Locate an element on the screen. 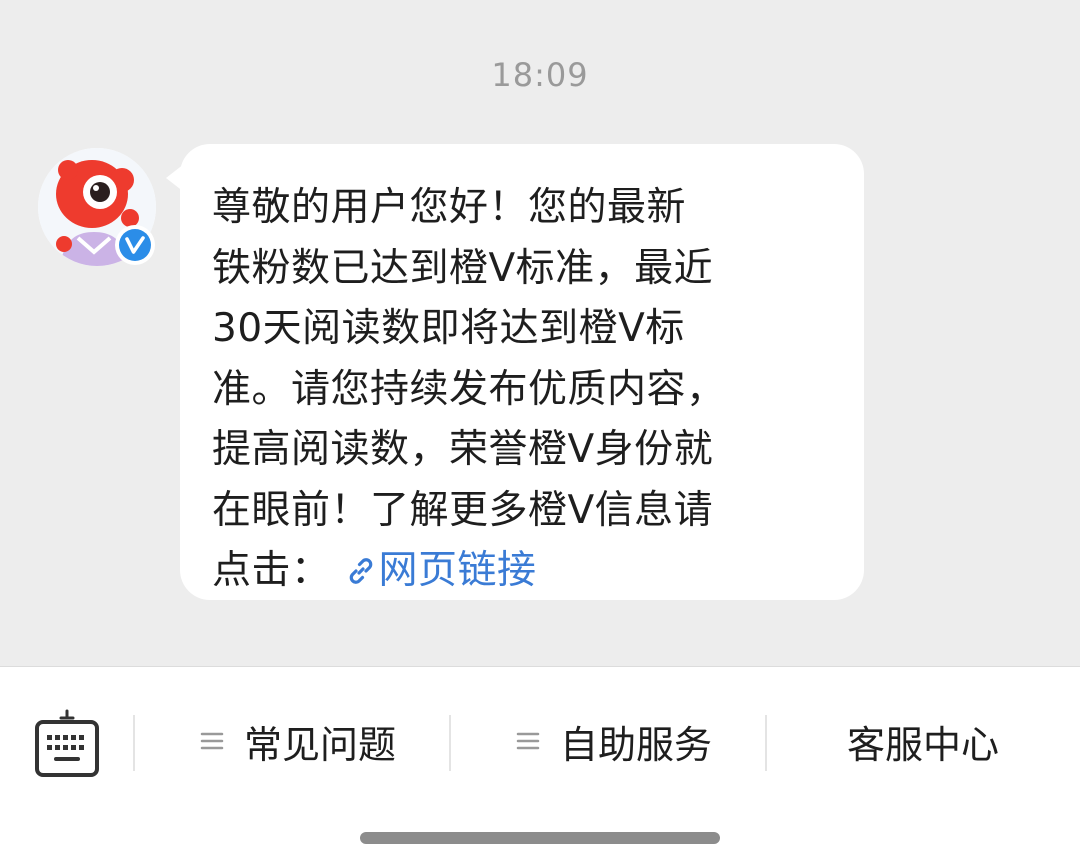 The height and width of the screenshot is (866, 1080). message-line-prefix: 点击： is located at coordinates (271, 570).